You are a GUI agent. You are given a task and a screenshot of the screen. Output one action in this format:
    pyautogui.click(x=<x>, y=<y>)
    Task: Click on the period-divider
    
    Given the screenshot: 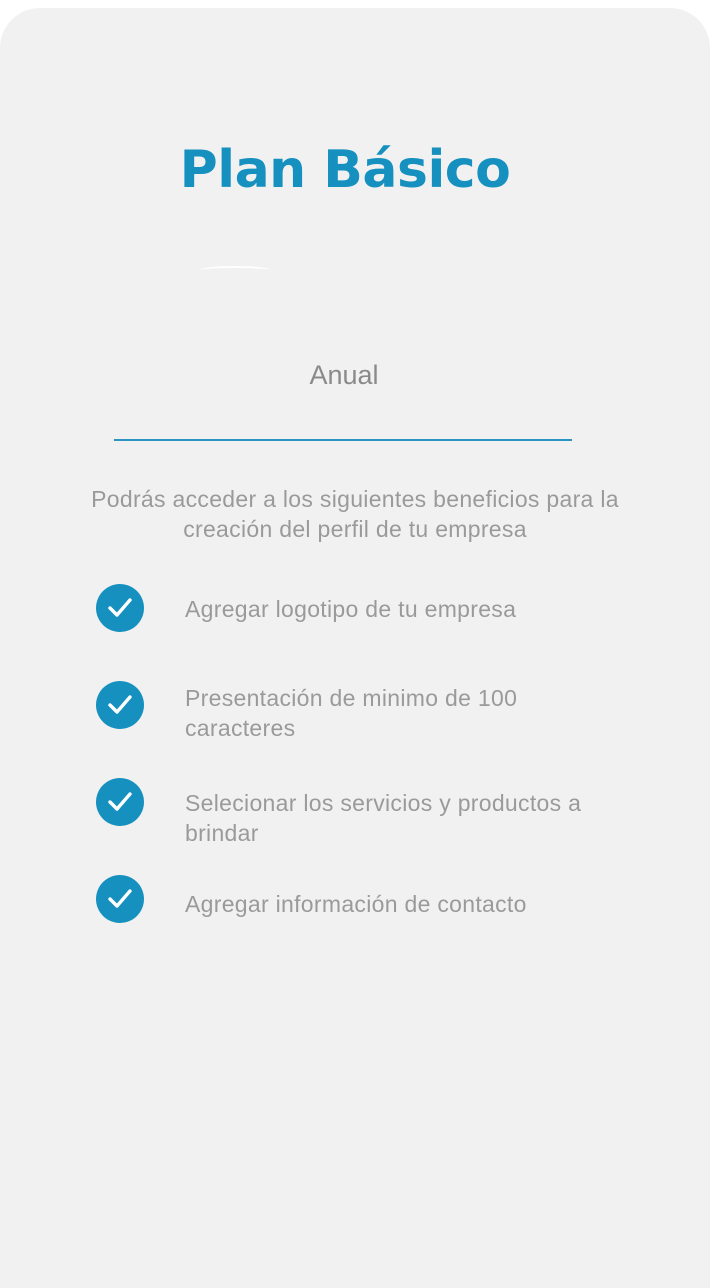 What is the action you would take?
    pyautogui.click(x=343, y=440)
    